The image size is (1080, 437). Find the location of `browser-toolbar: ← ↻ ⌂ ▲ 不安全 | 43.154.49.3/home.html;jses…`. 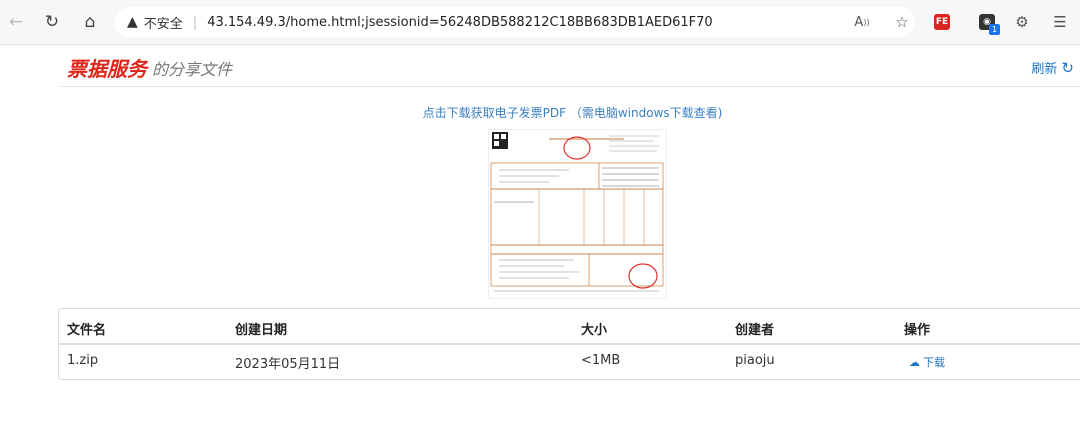

browser-toolbar: ← ↻ ⌂ ▲ 不安全 | 43.154.49.3/home.html;jses… is located at coordinates (540, 22).